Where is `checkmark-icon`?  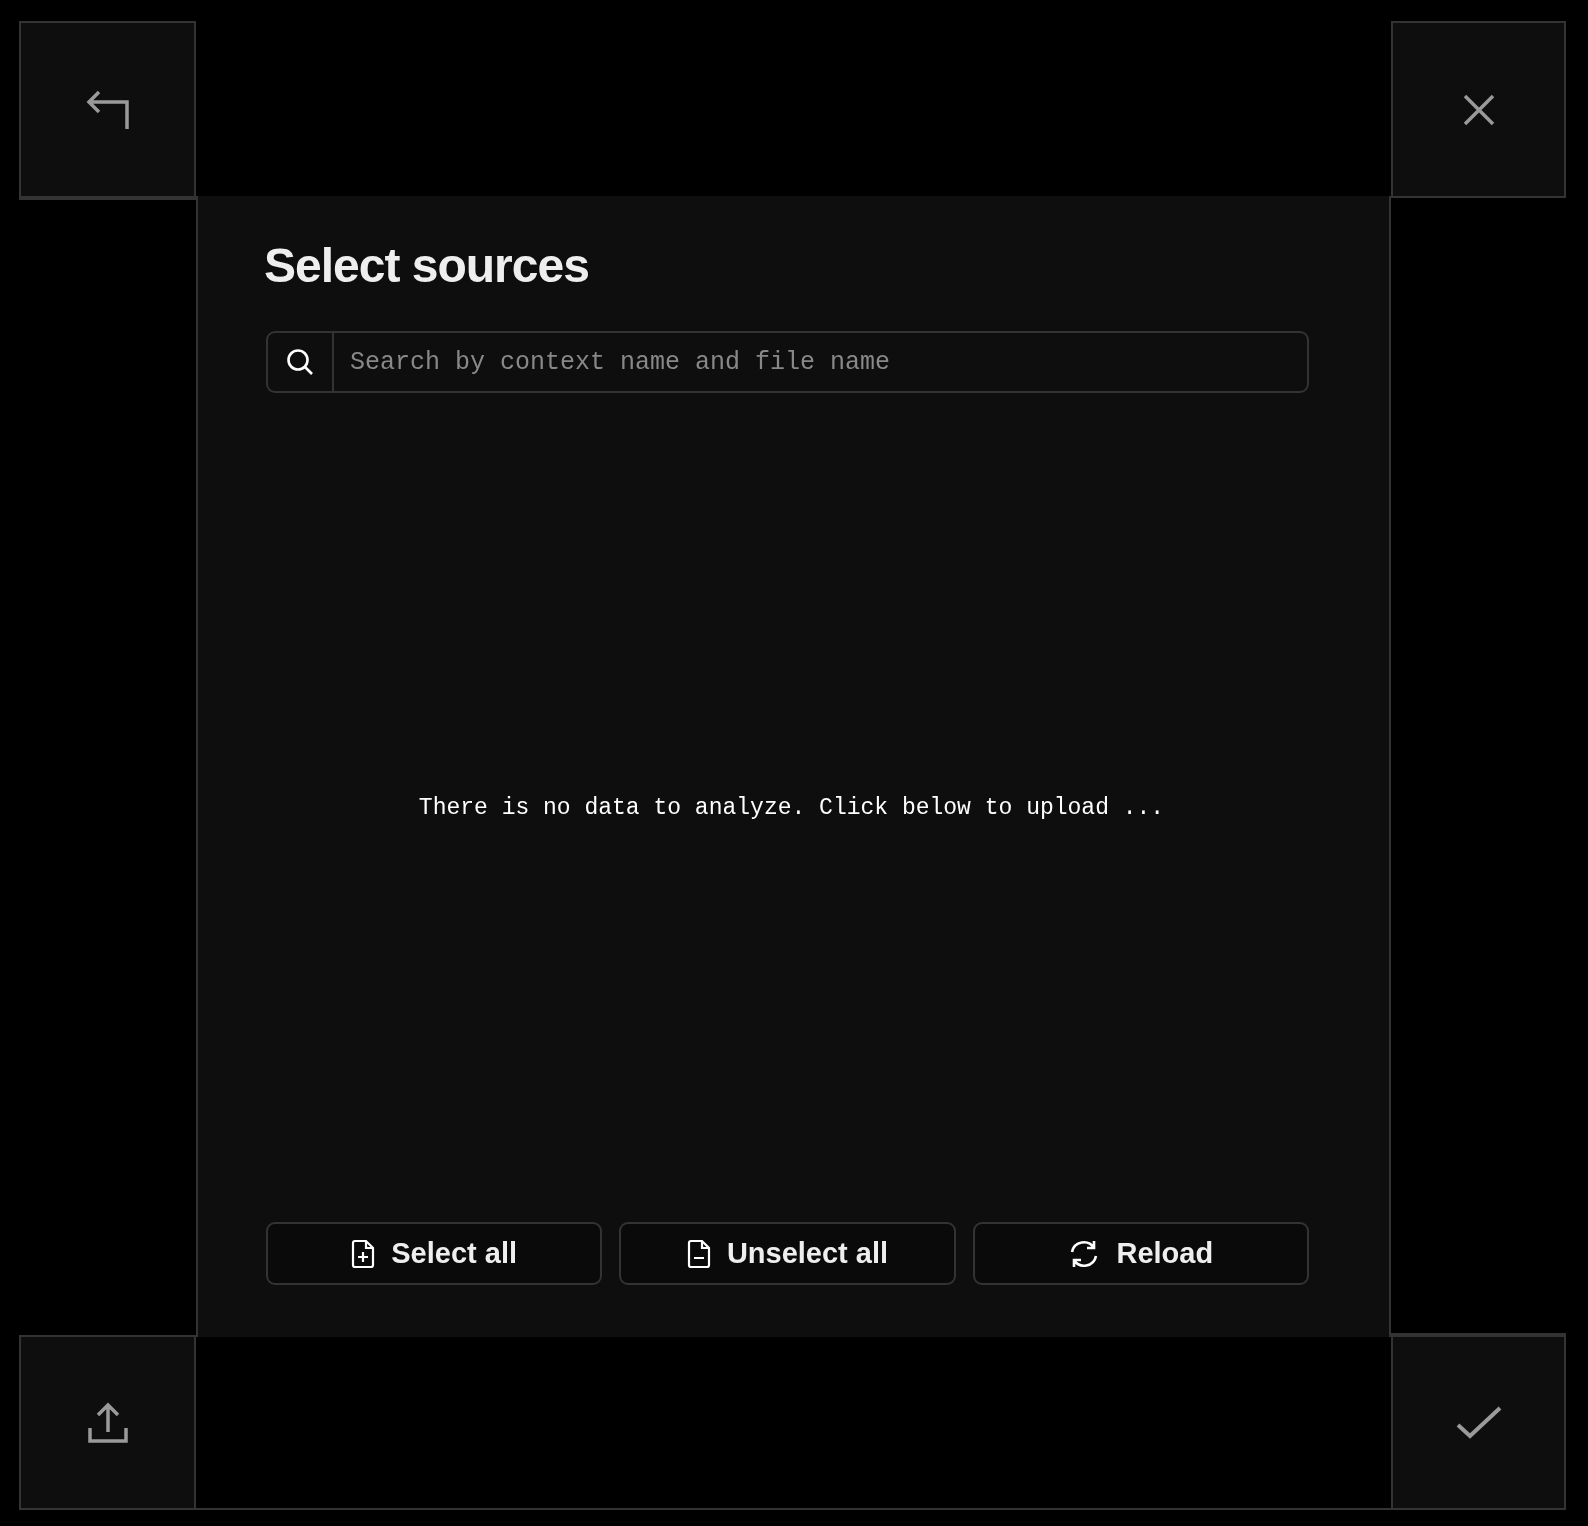 checkmark-icon is located at coordinates (1478, 1422).